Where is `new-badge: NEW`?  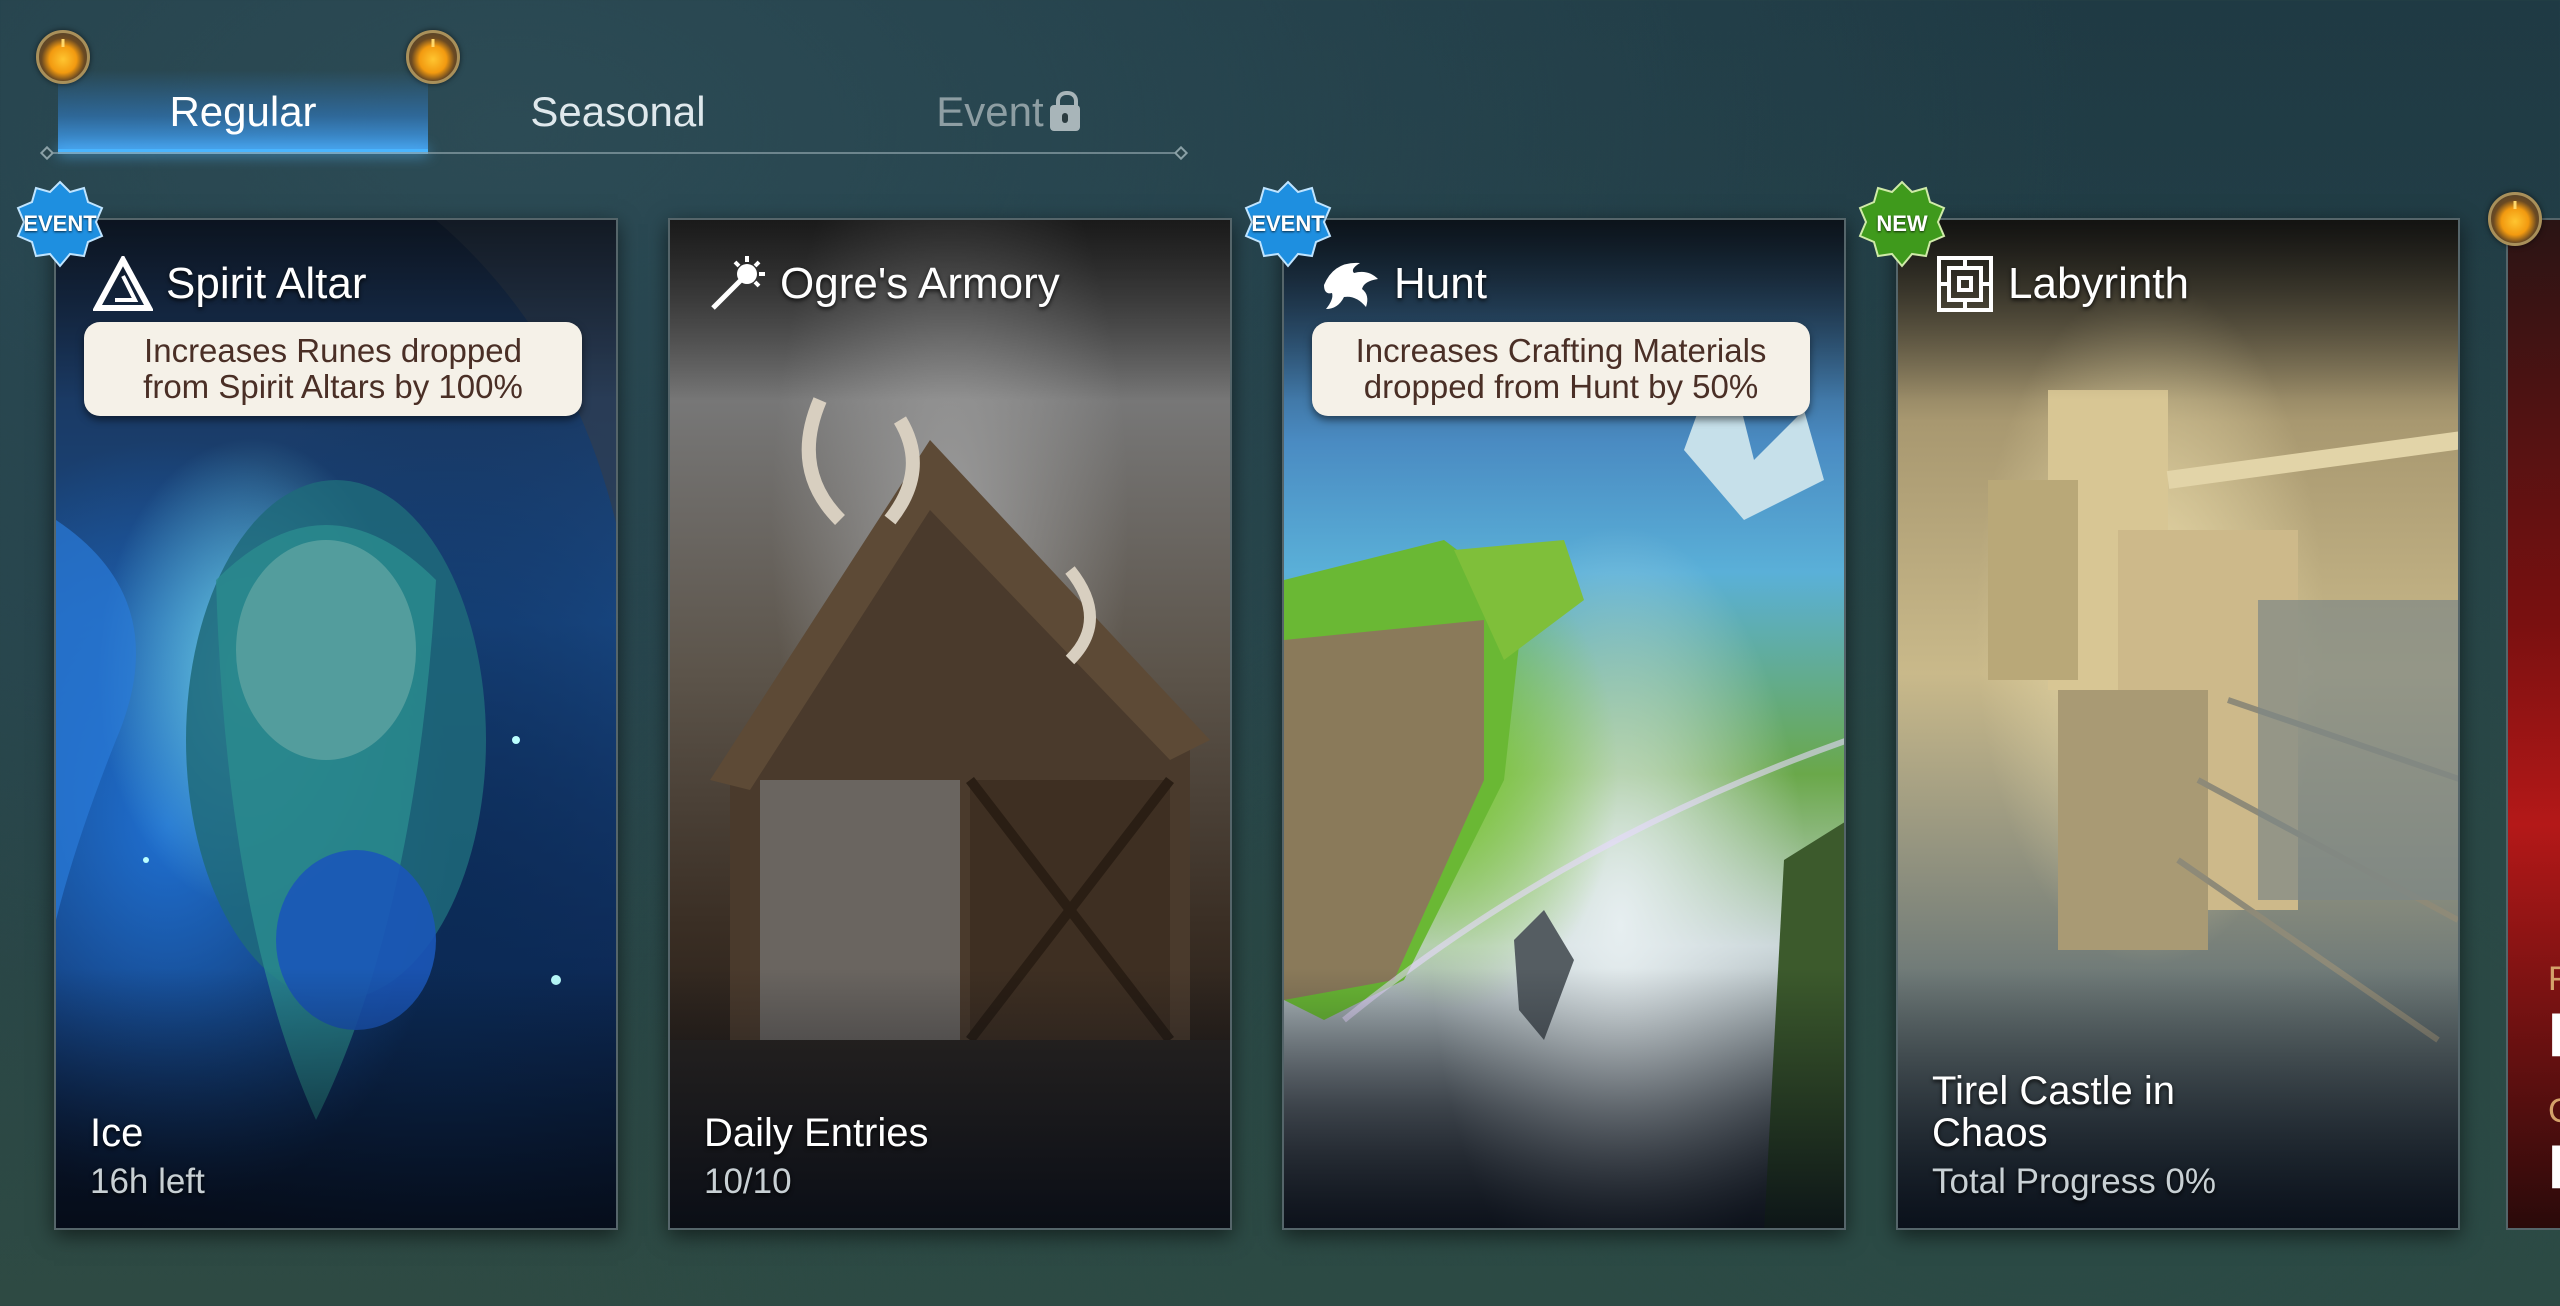 new-badge: NEW is located at coordinates (1902, 224).